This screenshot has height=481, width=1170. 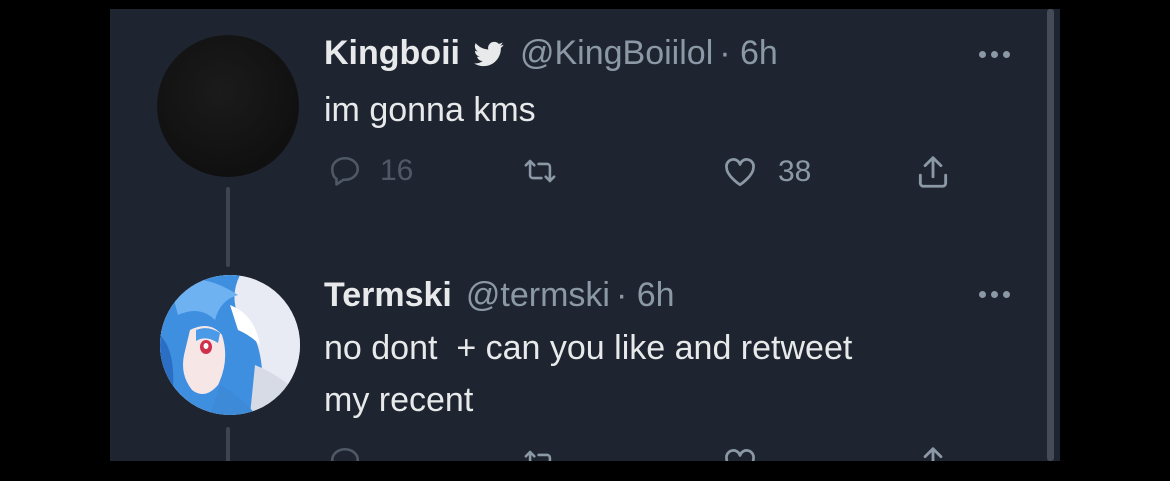 I want to click on tweet-text: im gonna kms, so click(x=430, y=110).